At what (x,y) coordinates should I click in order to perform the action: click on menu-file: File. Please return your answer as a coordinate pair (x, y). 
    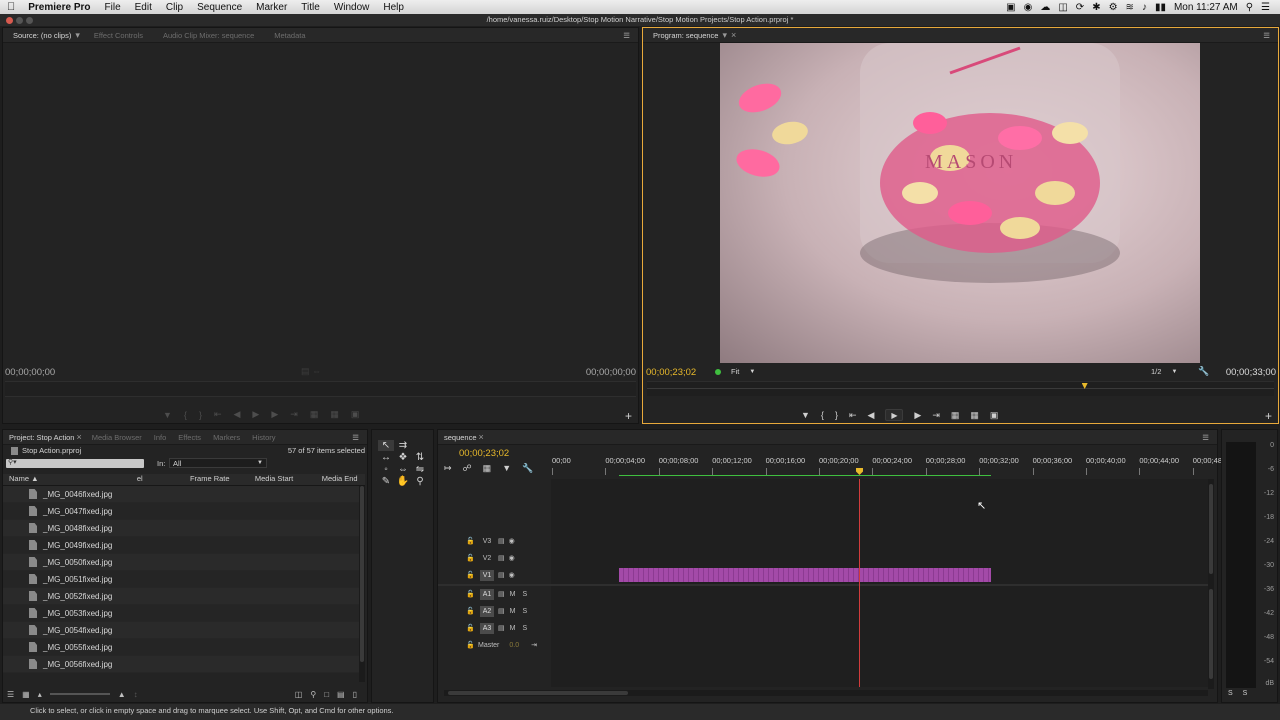
    Looking at the image, I should click on (113, 7).